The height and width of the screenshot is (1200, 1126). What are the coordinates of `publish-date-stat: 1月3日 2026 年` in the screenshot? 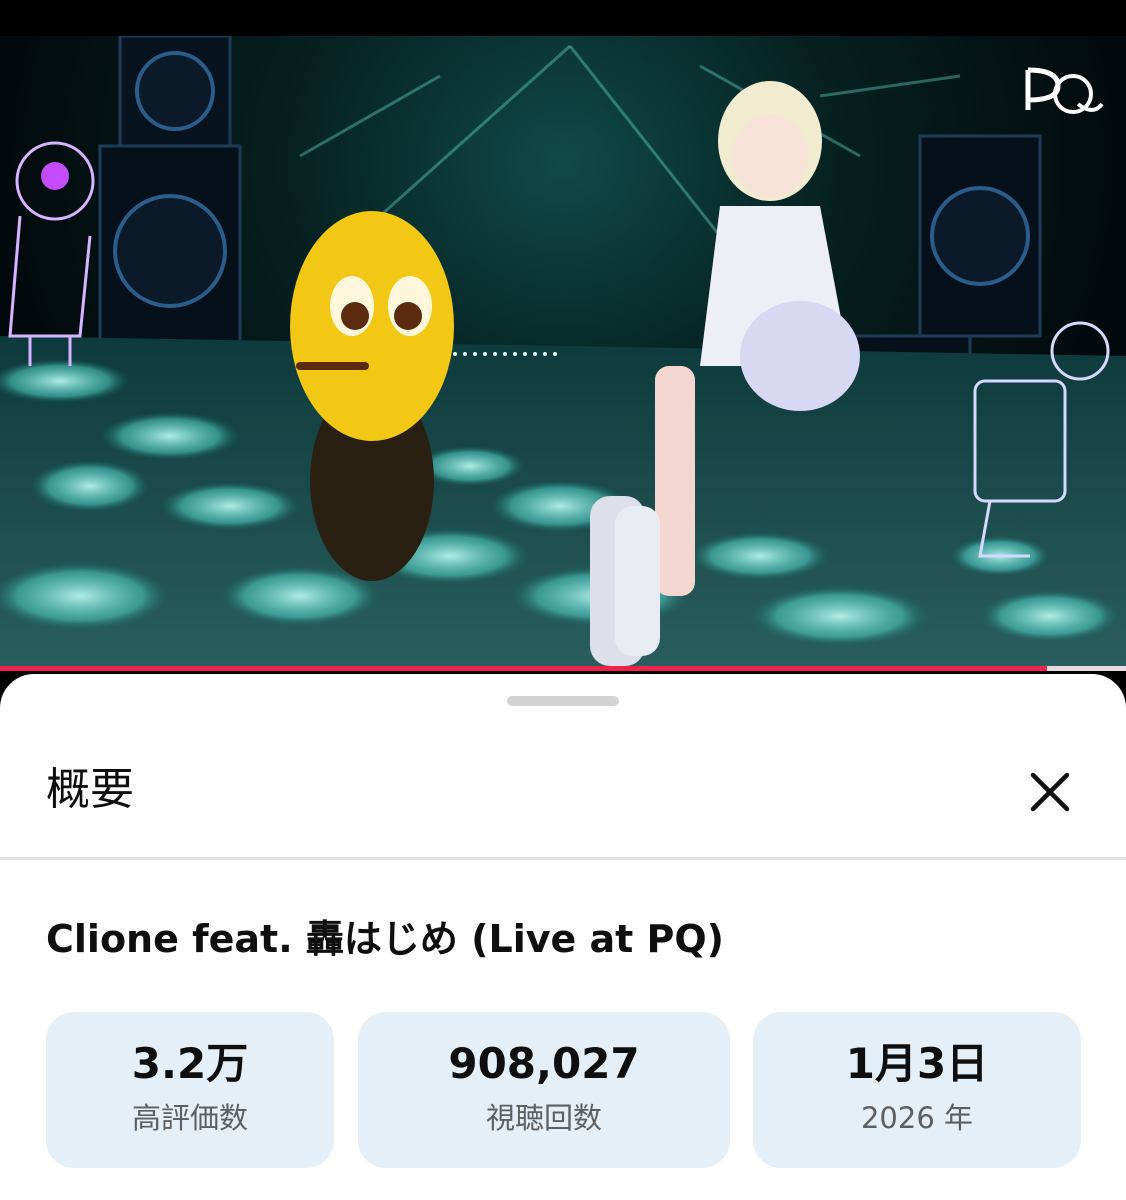 It's located at (917, 1090).